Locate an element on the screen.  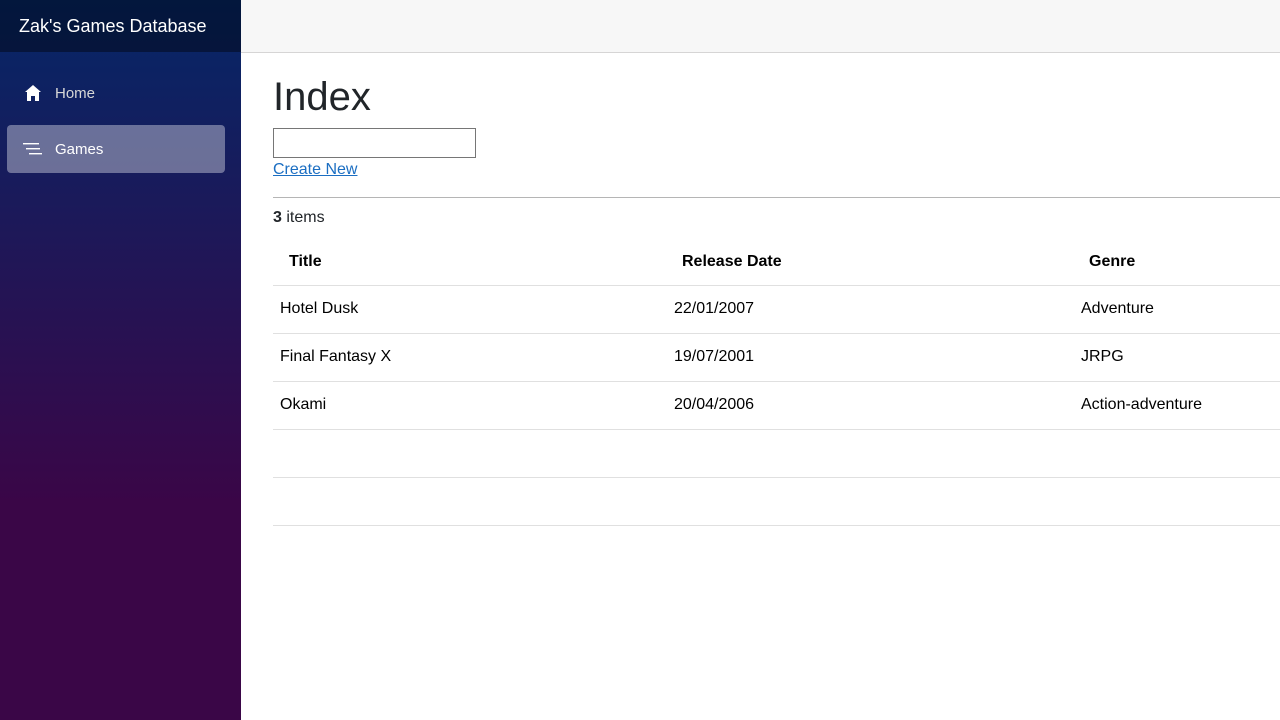
item-count-number: 3 is located at coordinates (277, 217).